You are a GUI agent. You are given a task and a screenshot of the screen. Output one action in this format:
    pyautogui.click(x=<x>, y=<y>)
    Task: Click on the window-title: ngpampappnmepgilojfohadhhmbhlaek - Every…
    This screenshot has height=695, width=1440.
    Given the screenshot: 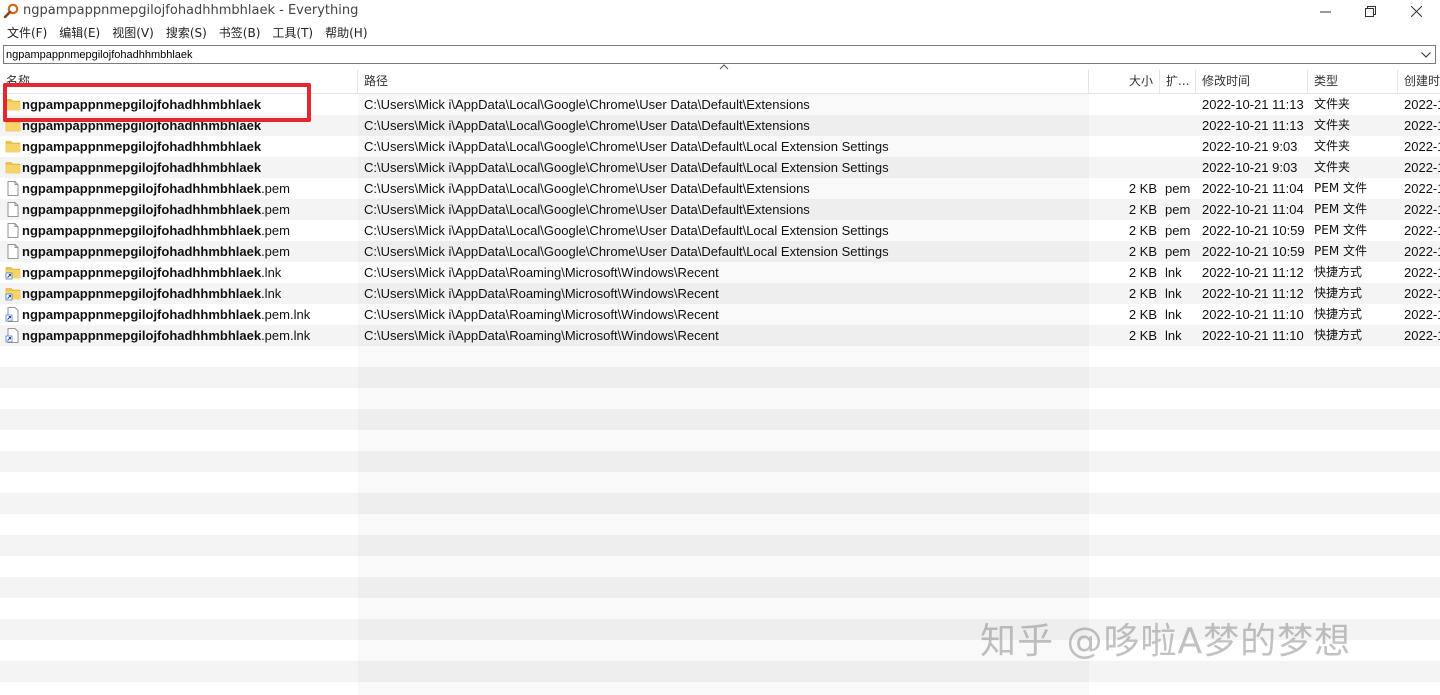 What is the action you would take?
    pyautogui.click(x=191, y=10)
    